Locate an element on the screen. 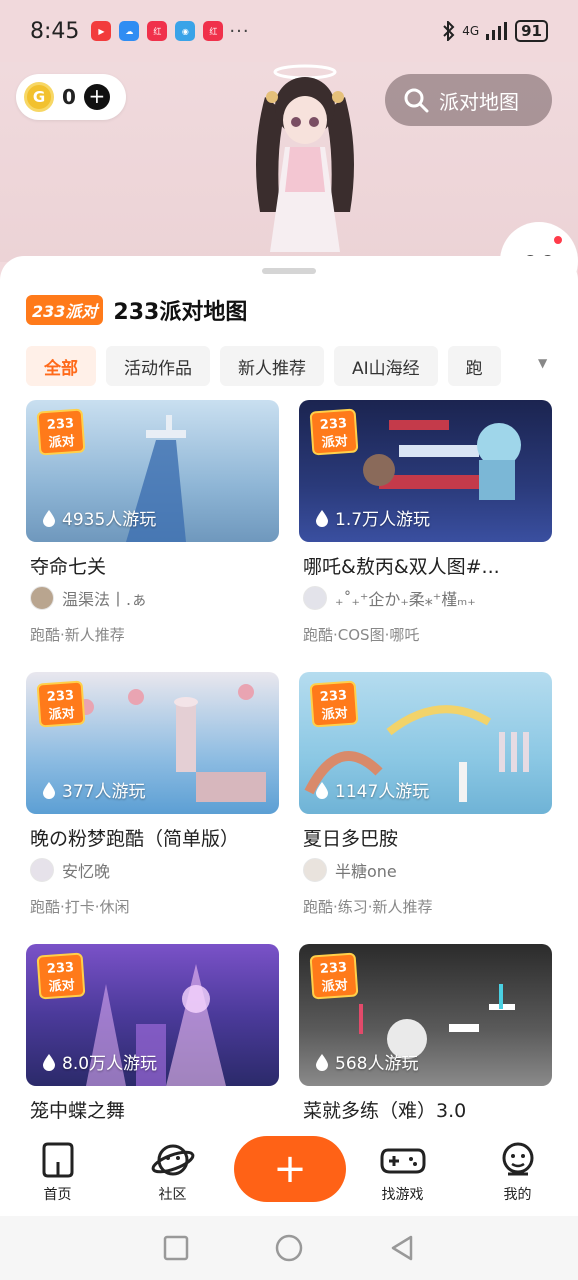 This screenshot has width=578, height=1280. nav-community: 社区 is located at coordinates (172, 1165).